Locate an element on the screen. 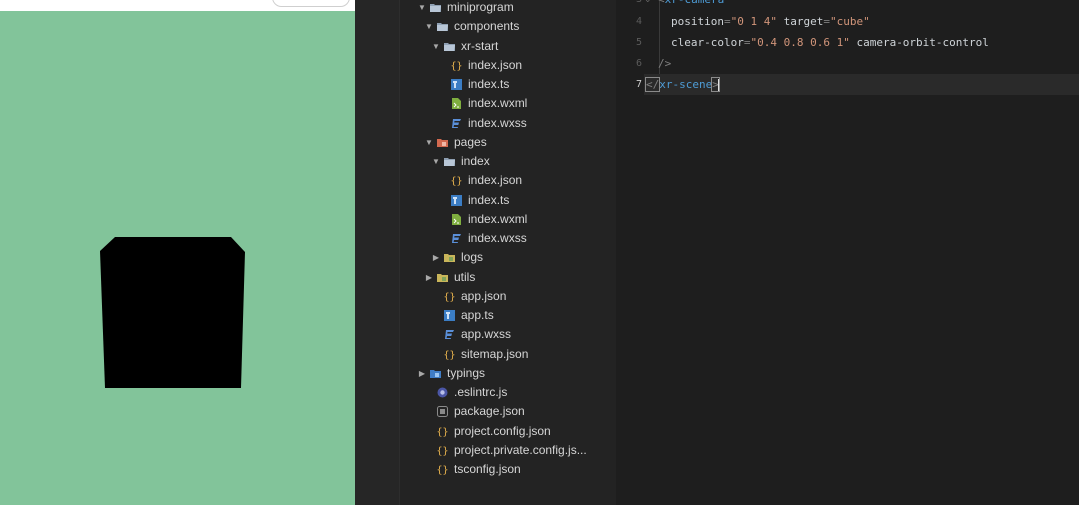  code-token: < is located at coordinates (661, 3).